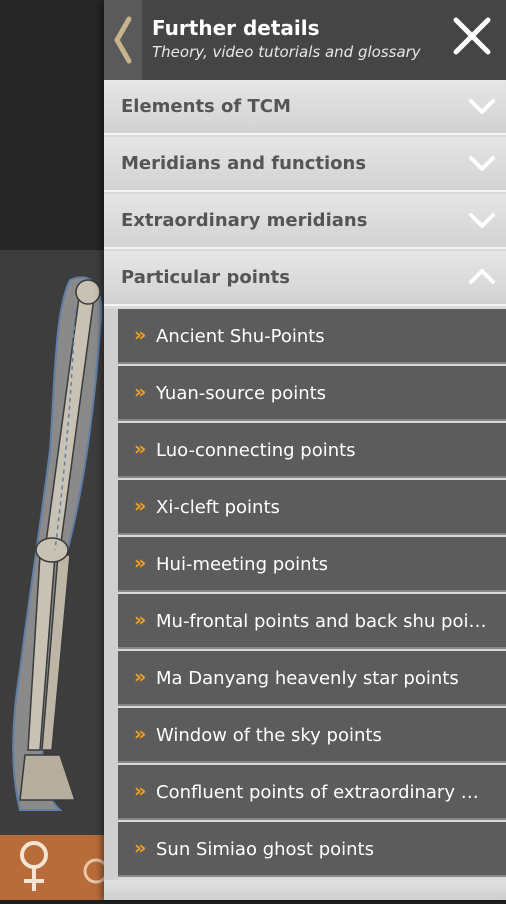 Image resolution: width=506 pixels, height=904 pixels. Describe the element at coordinates (206, 277) in the screenshot. I see `section-label: Particular points` at that location.